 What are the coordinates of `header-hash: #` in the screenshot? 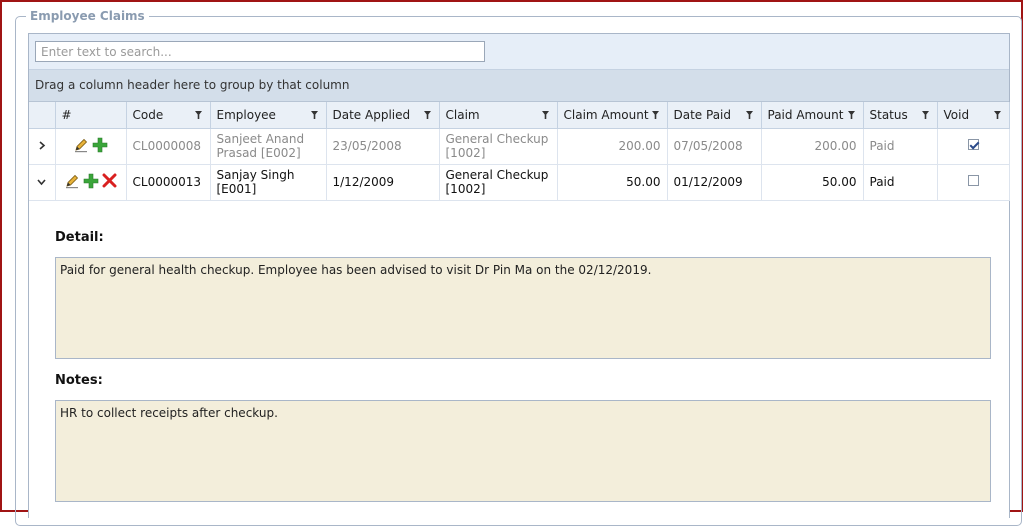 It's located at (91, 115).